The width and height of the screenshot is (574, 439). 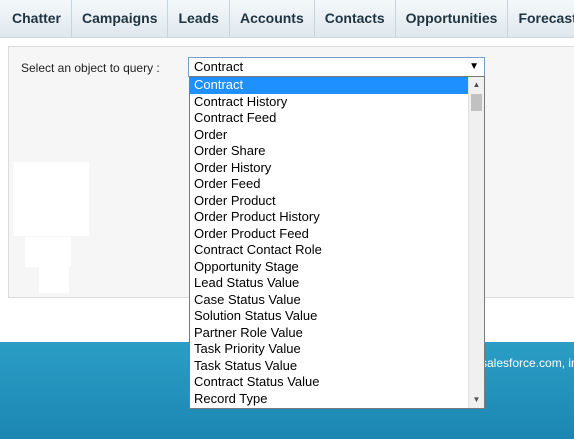 What do you see at coordinates (329, 399) in the screenshot?
I see `dropdown-option: Record Type` at bounding box center [329, 399].